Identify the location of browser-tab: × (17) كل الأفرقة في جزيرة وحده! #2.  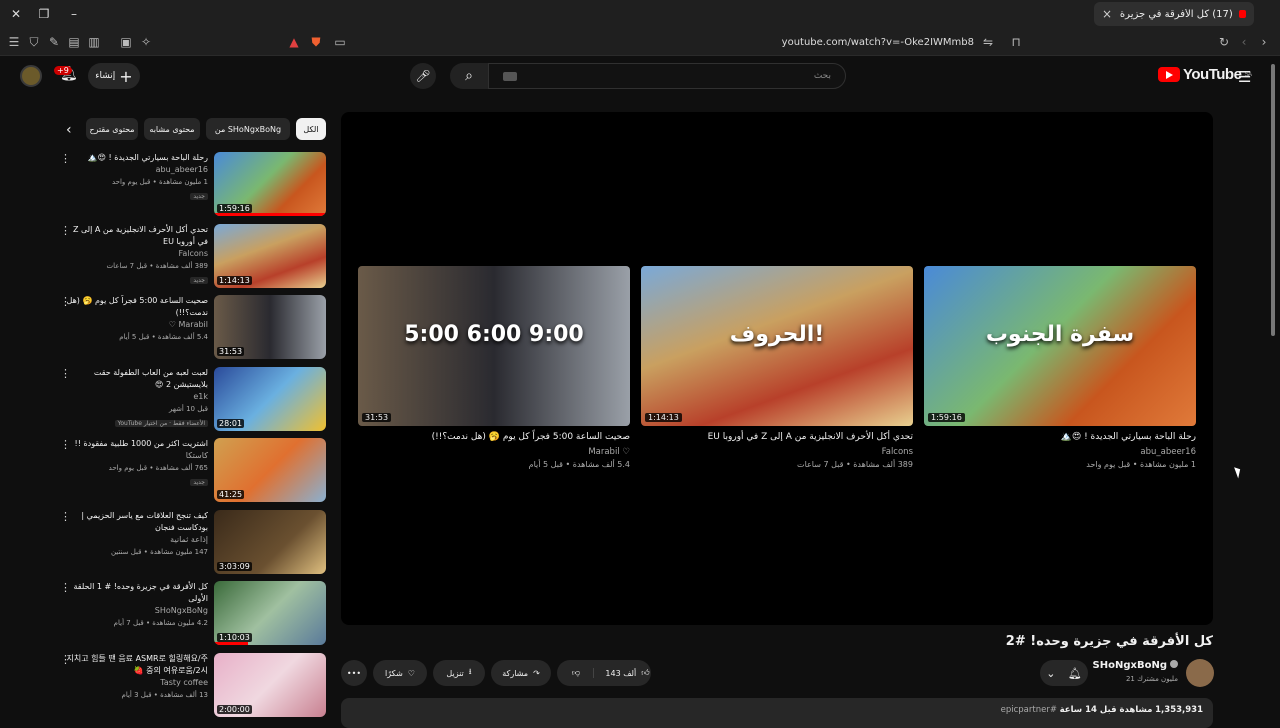
(1174, 14).